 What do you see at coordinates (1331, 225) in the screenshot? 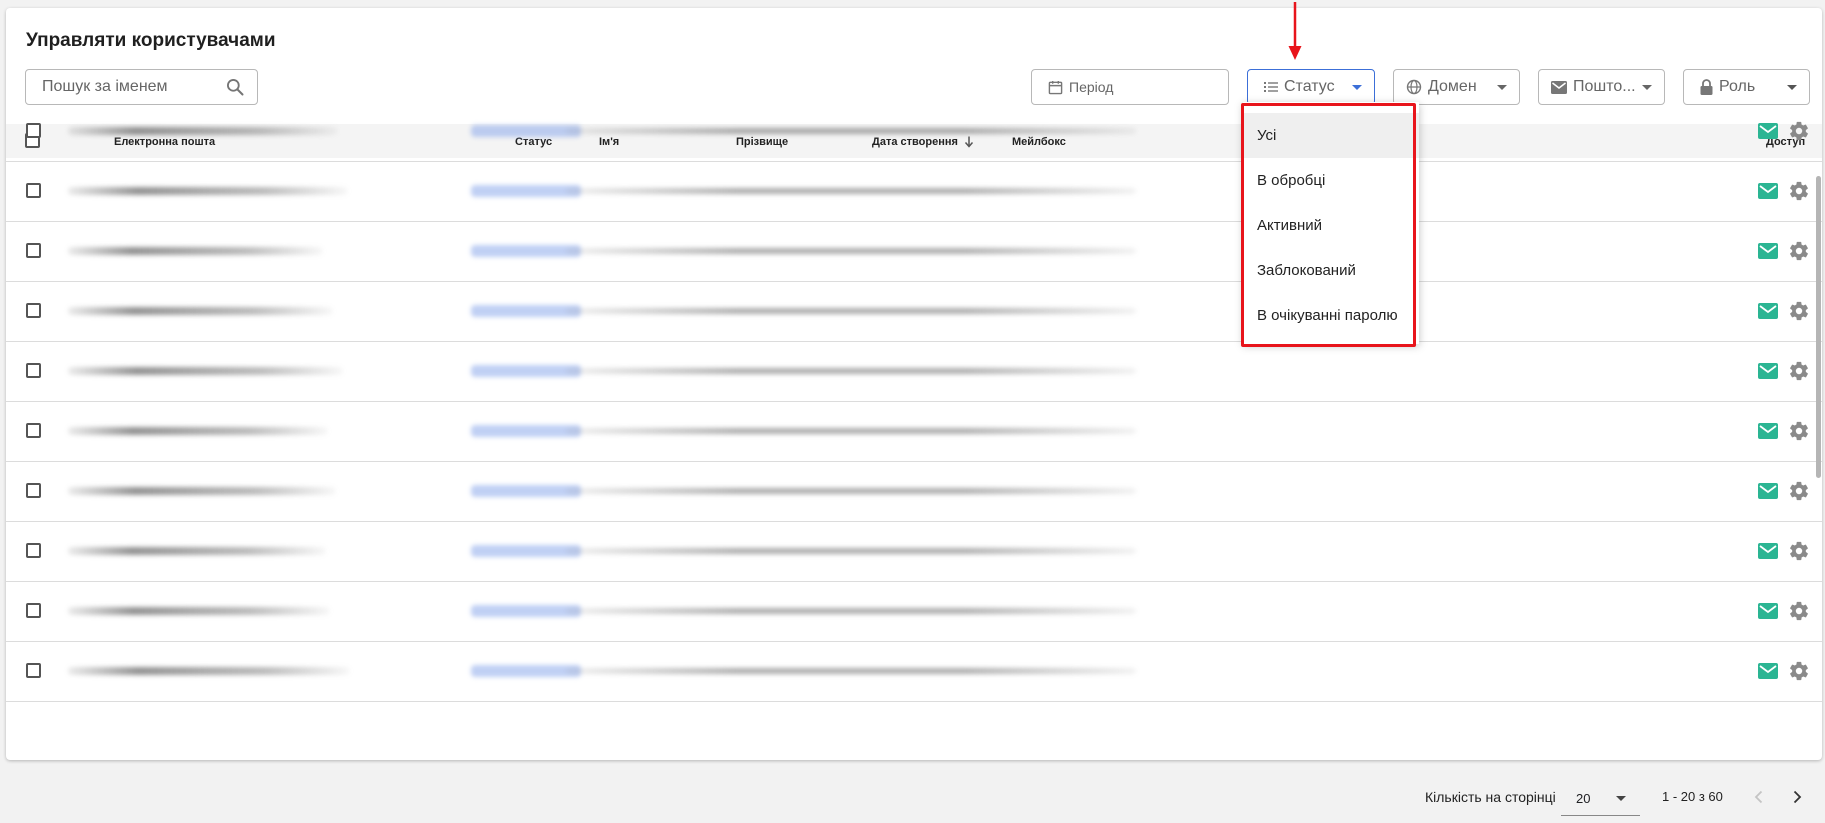
I see `status-option-active: Активний` at bounding box center [1331, 225].